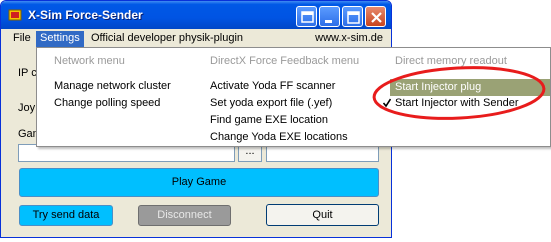 The image size is (551, 242). What do you see at coordinates (107, 103) in the screenshot?
I see `menu-item-change-polling-speed: Change polling speed` at bounding box center [107, 103].